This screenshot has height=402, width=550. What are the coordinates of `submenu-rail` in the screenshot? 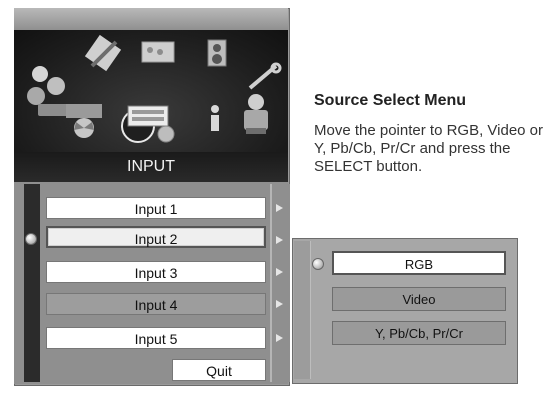 It's located at (302, 310).